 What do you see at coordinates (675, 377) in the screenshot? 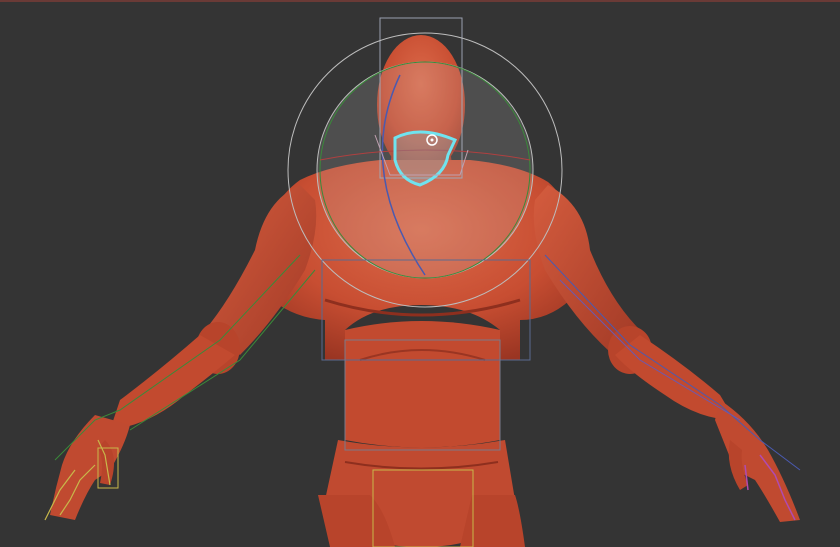
I see `right-forearm` at bounding box center [675, 377].